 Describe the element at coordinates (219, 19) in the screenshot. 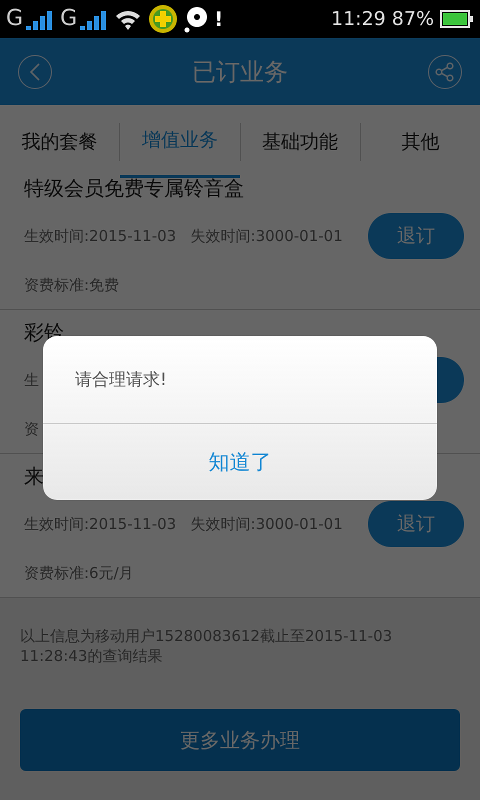

I see `notice-mark: !` at that location.